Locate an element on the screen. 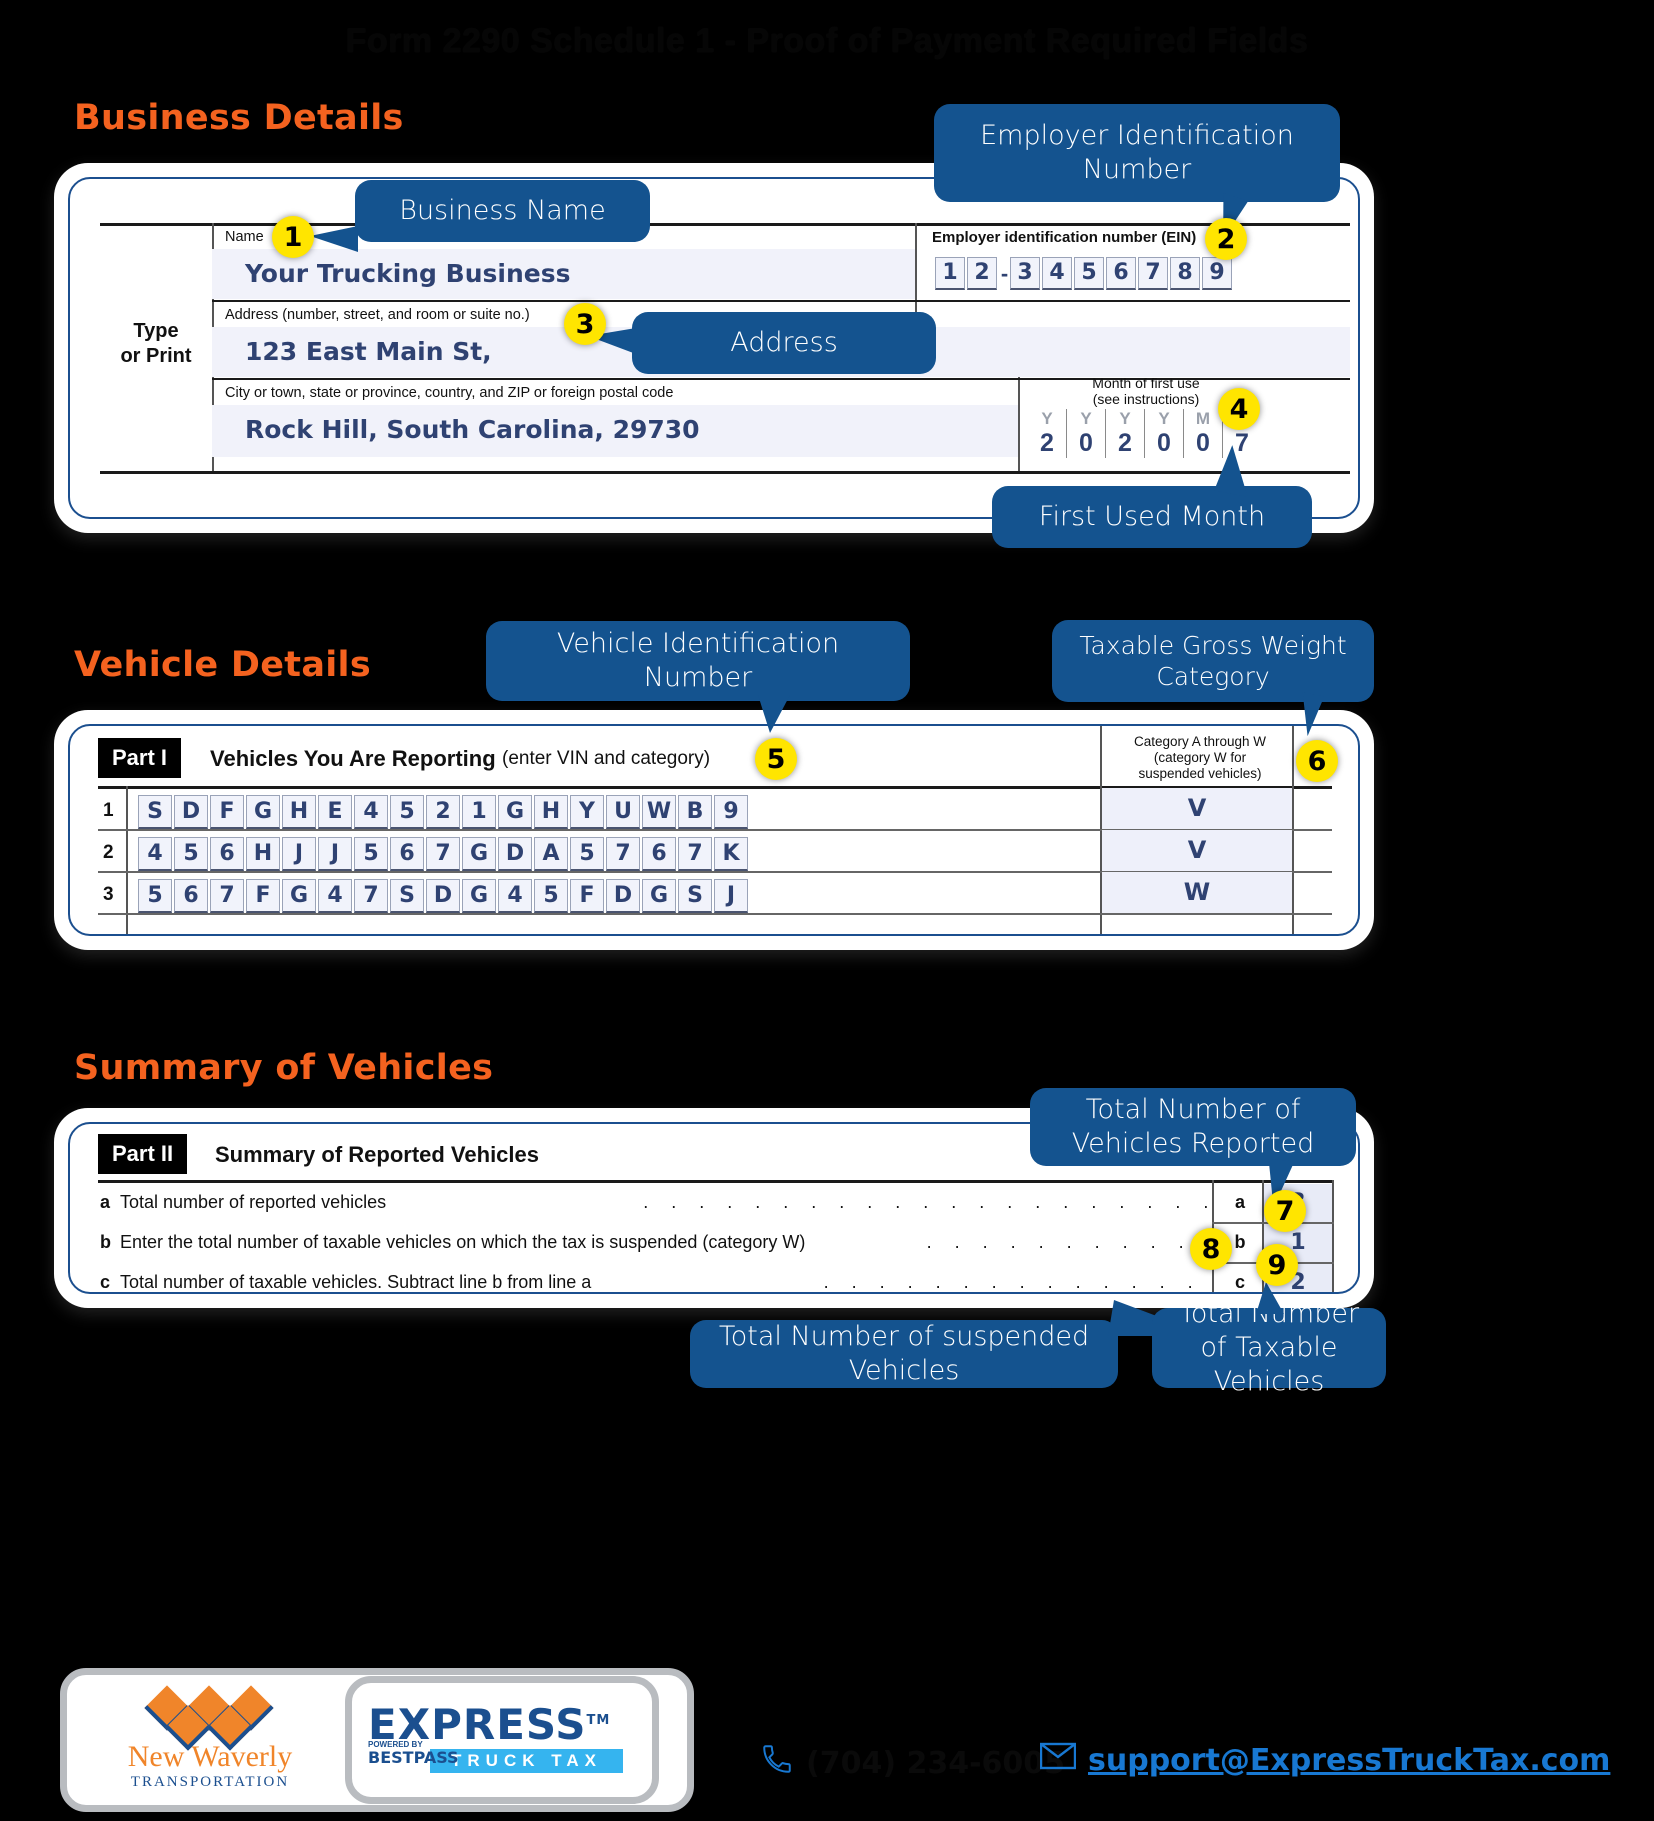  address-value: 123 East Main St, is located at coordinates (368, 351).